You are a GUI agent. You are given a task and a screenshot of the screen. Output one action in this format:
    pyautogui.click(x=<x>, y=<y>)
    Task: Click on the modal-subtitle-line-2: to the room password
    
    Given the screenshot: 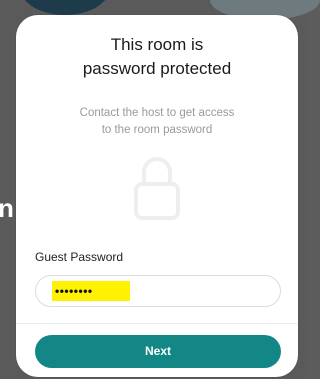 What is the action you would take?
    pyautogui.click(x=157, y=130)
    